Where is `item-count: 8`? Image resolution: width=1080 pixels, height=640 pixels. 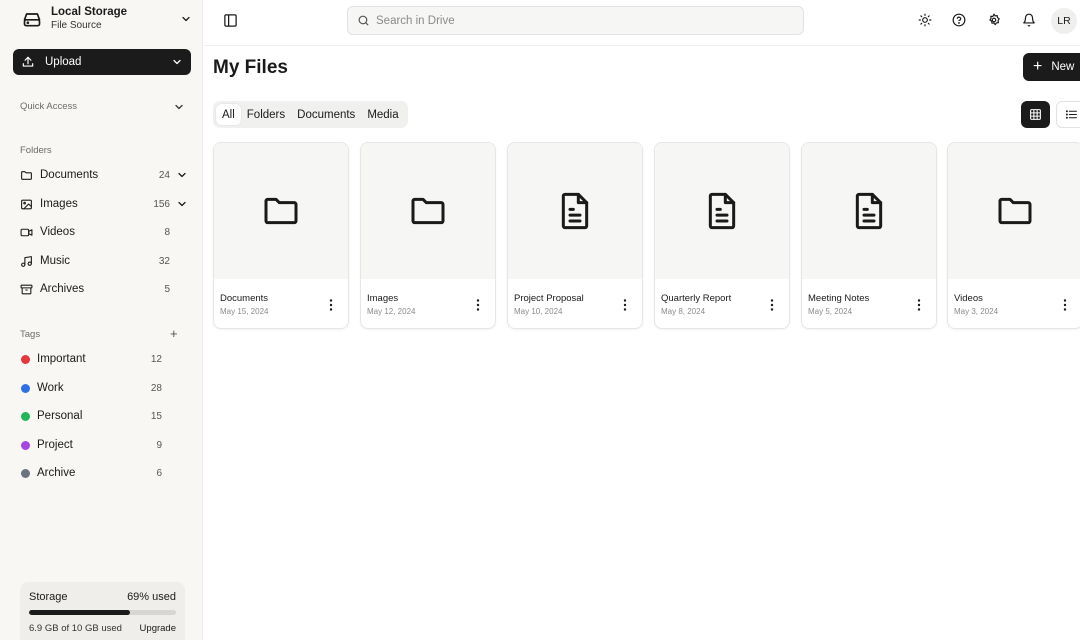
item-count: 8 is located at coordinates (167, 232).